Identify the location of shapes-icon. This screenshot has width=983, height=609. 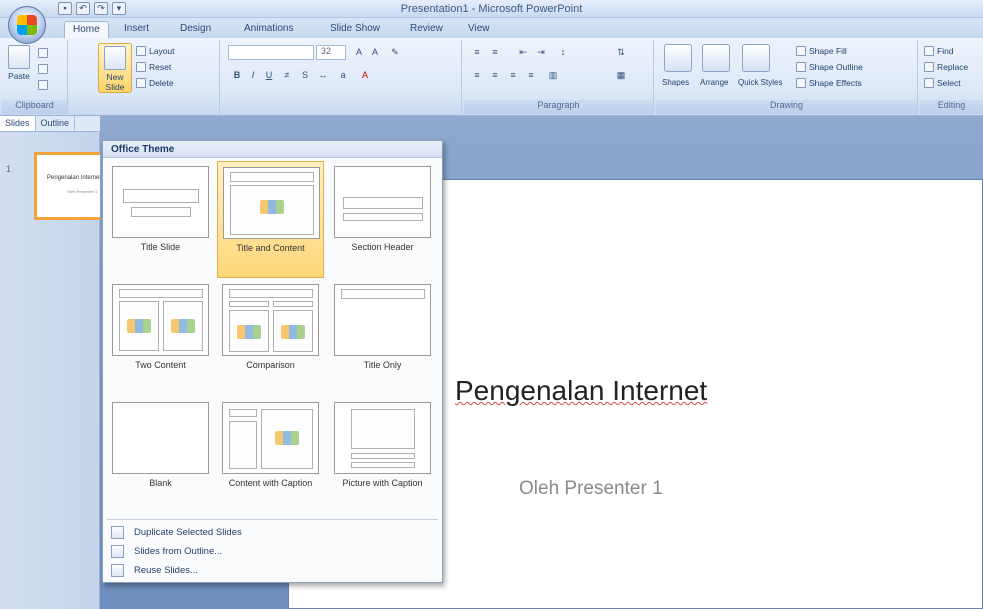
(678, 58).